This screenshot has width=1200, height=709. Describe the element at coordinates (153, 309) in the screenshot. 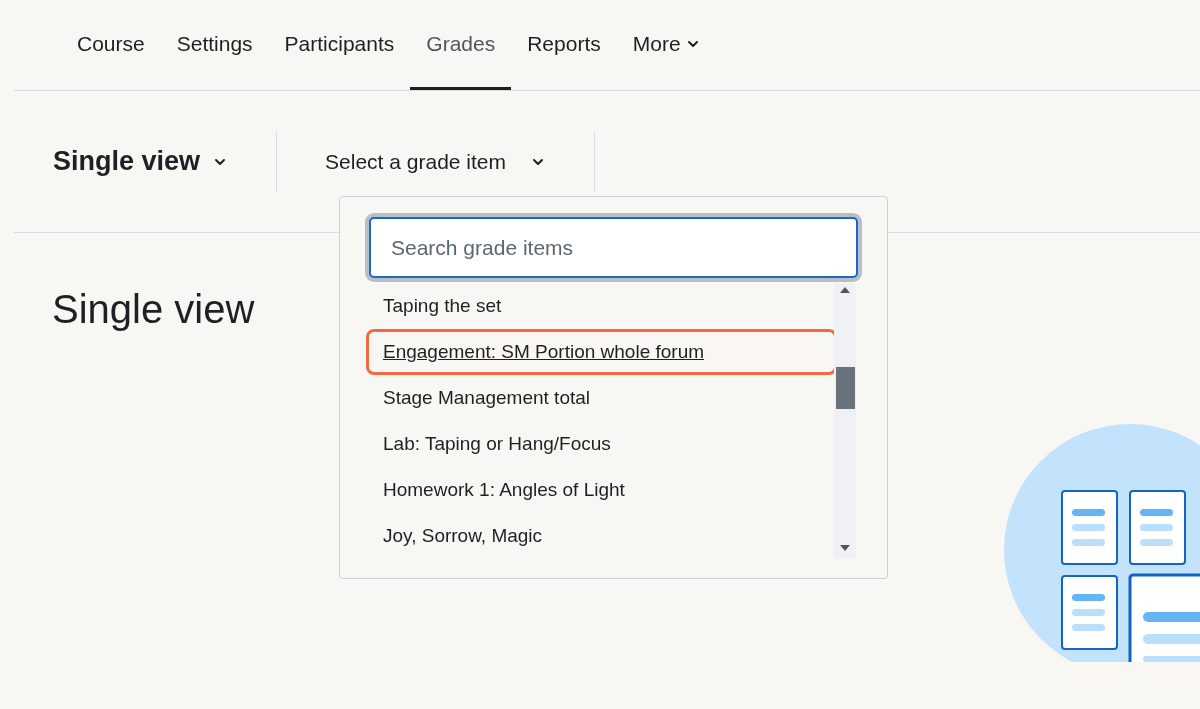

I see `page-heading: Single view` at that location.